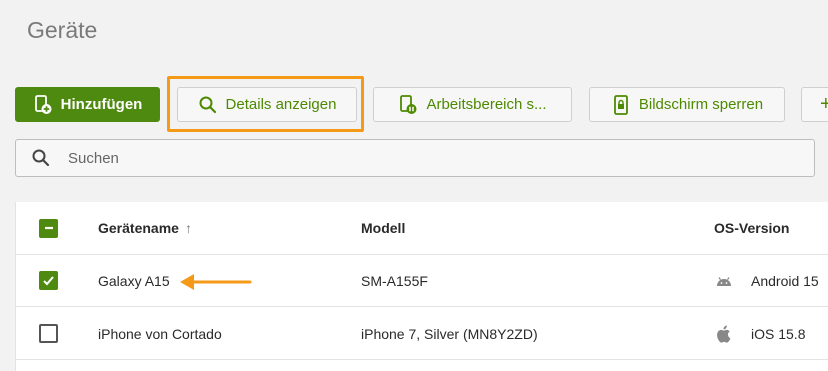 The height and width of the screenshot is (371, 828). I want to click on device-model: SM-A155F, so click(394, 280).